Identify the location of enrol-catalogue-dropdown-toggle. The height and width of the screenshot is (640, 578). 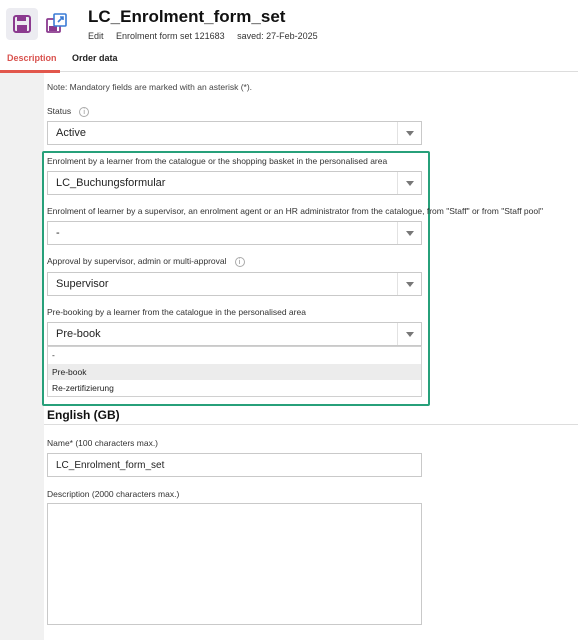
(409, 183).